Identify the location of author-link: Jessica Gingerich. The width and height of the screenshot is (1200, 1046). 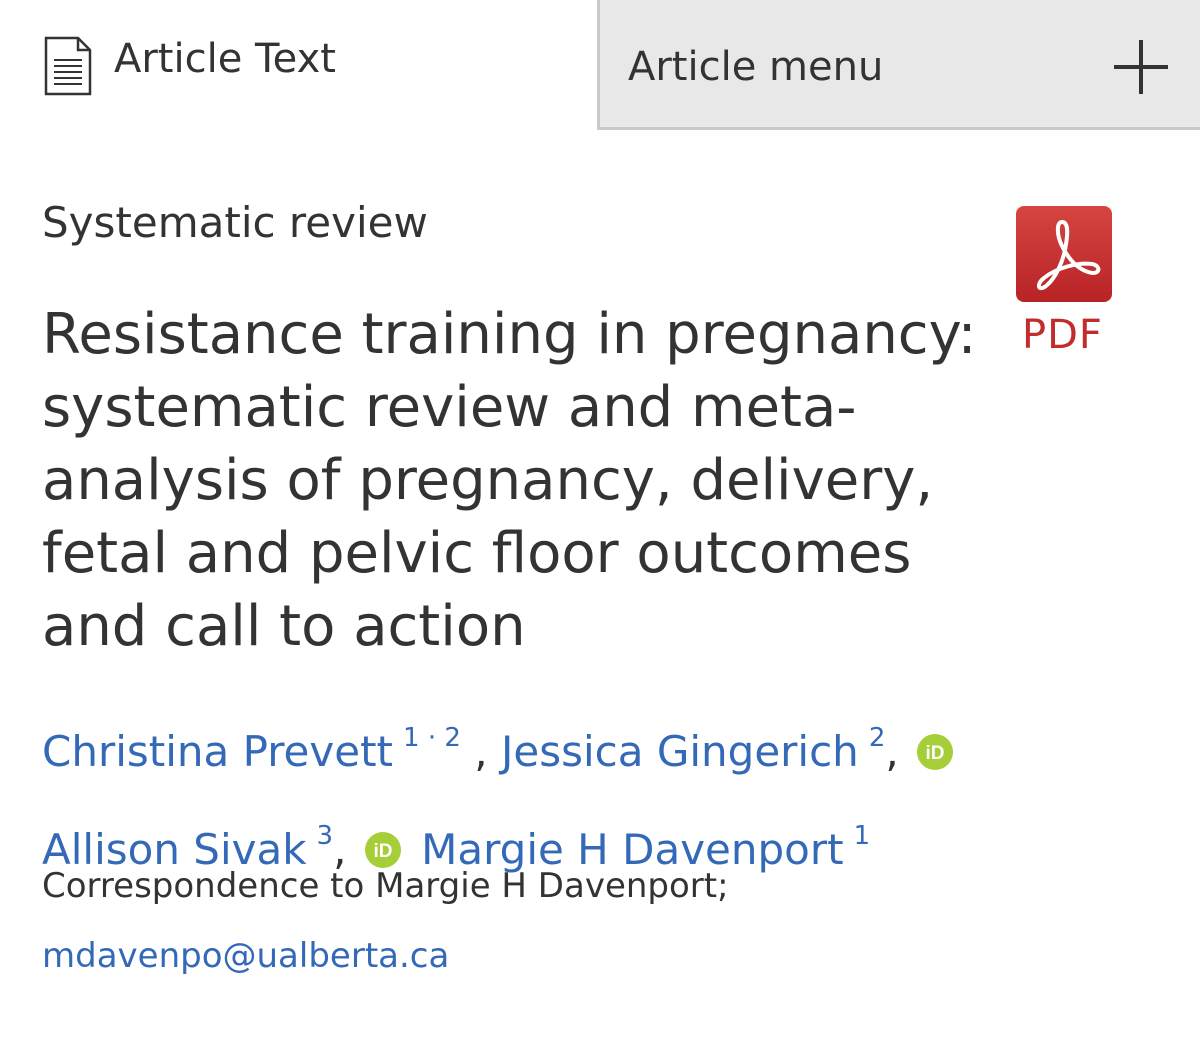
(680, 751).